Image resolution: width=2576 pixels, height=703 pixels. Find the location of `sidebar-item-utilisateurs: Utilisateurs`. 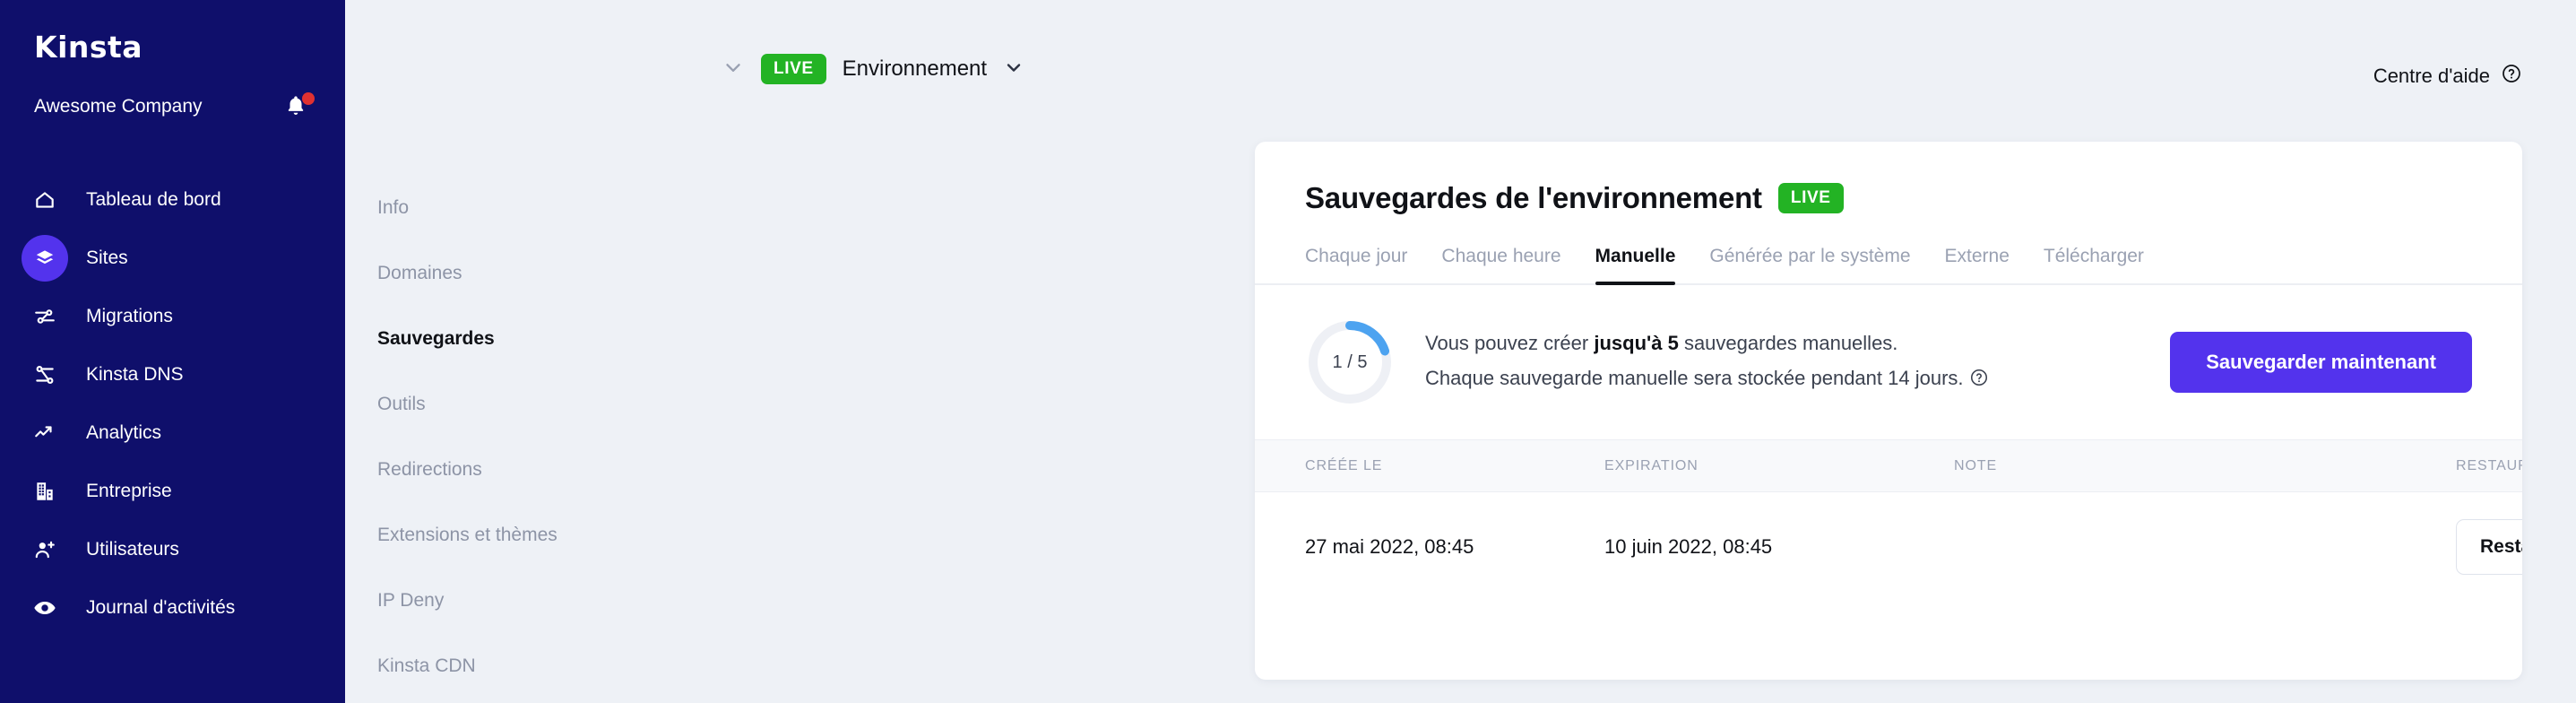

sidebar-item-utilisateurs: Utilisateurs is located at coordinates (172, 549).